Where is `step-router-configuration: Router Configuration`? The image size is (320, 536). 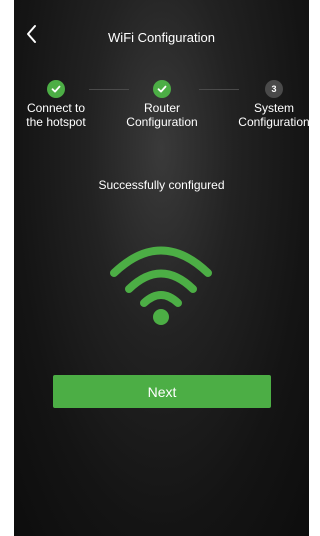
step-router-configuration: Router Configuration is located at coordinates (162, 104).